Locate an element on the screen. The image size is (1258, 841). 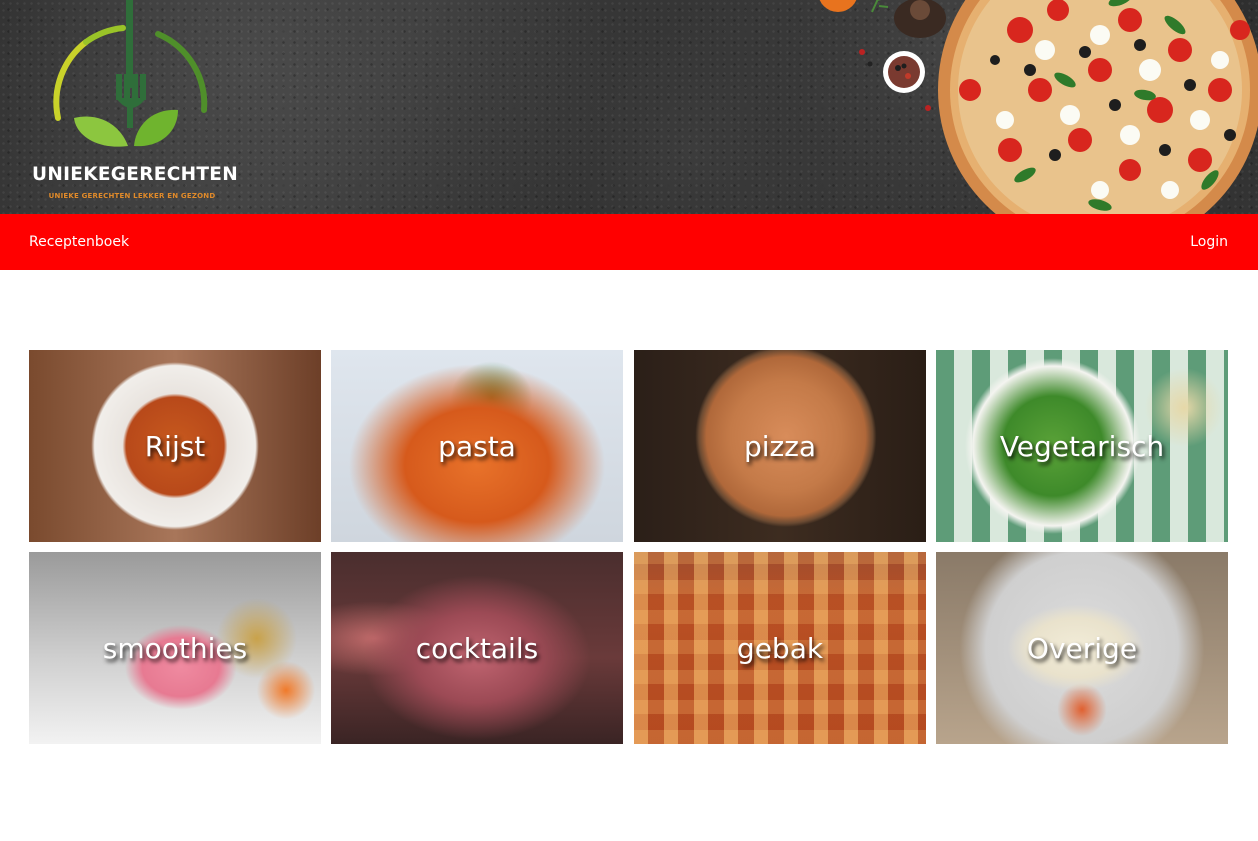
top-navbar: Receptenboek Login is located at coordinates (629, 242).